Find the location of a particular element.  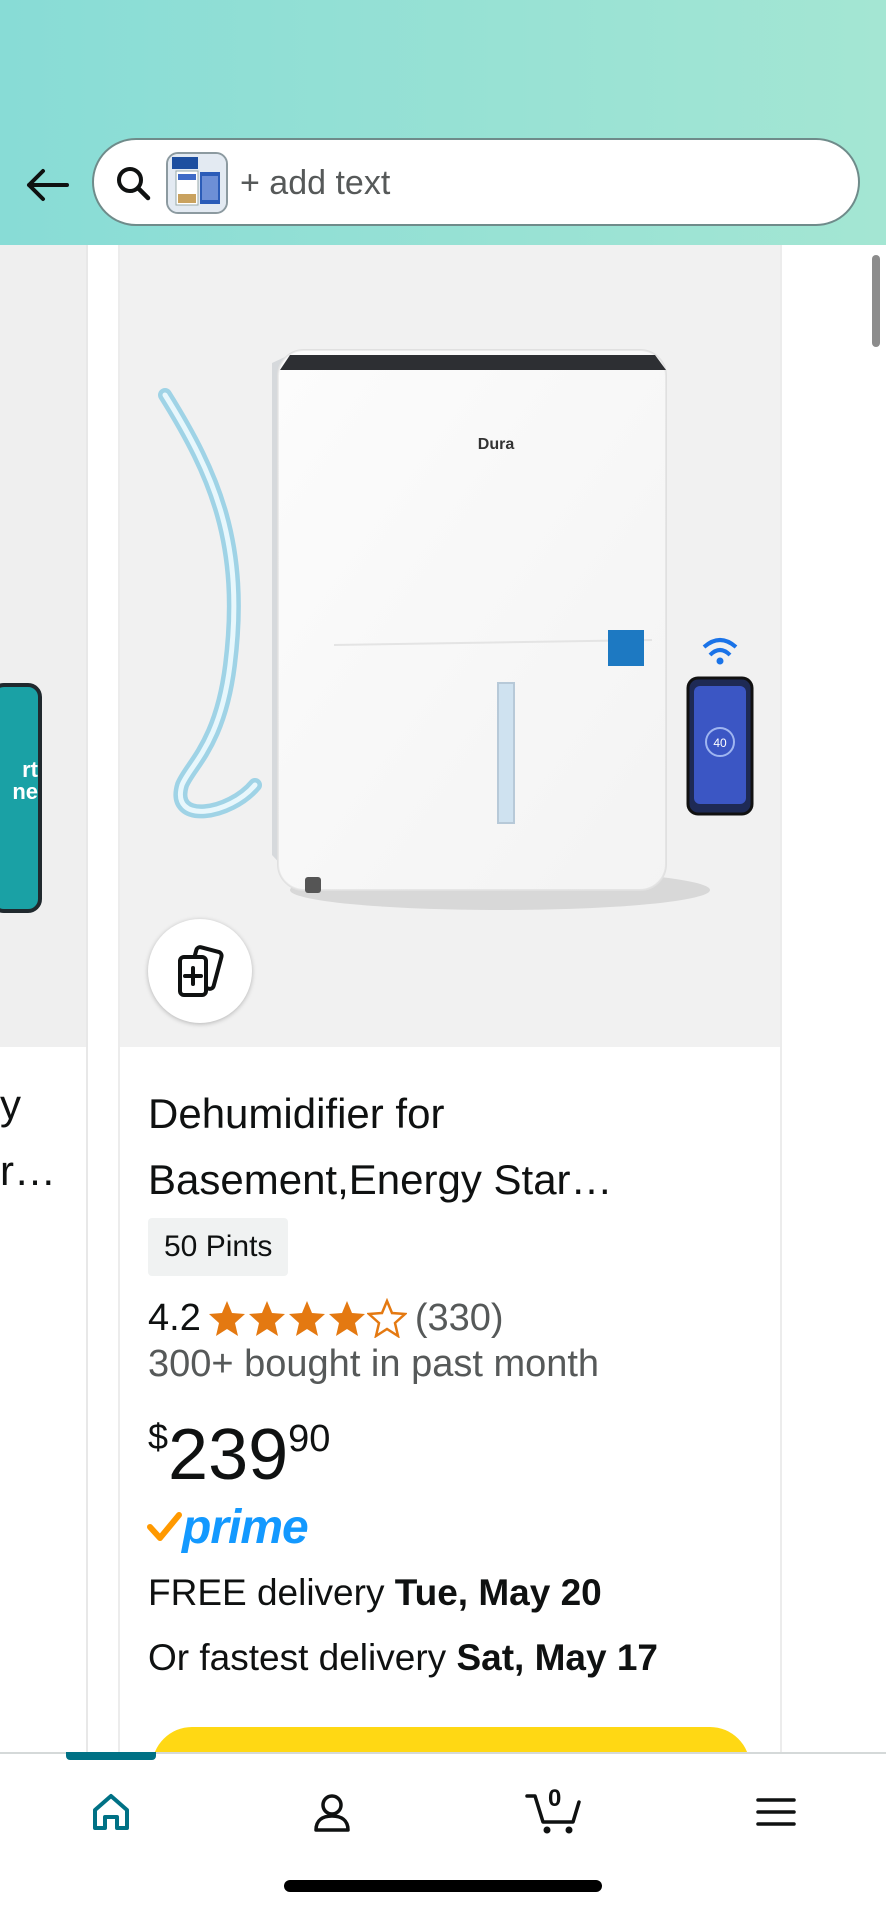

price-fraction: 90 is located at coordinates (309, 1439).